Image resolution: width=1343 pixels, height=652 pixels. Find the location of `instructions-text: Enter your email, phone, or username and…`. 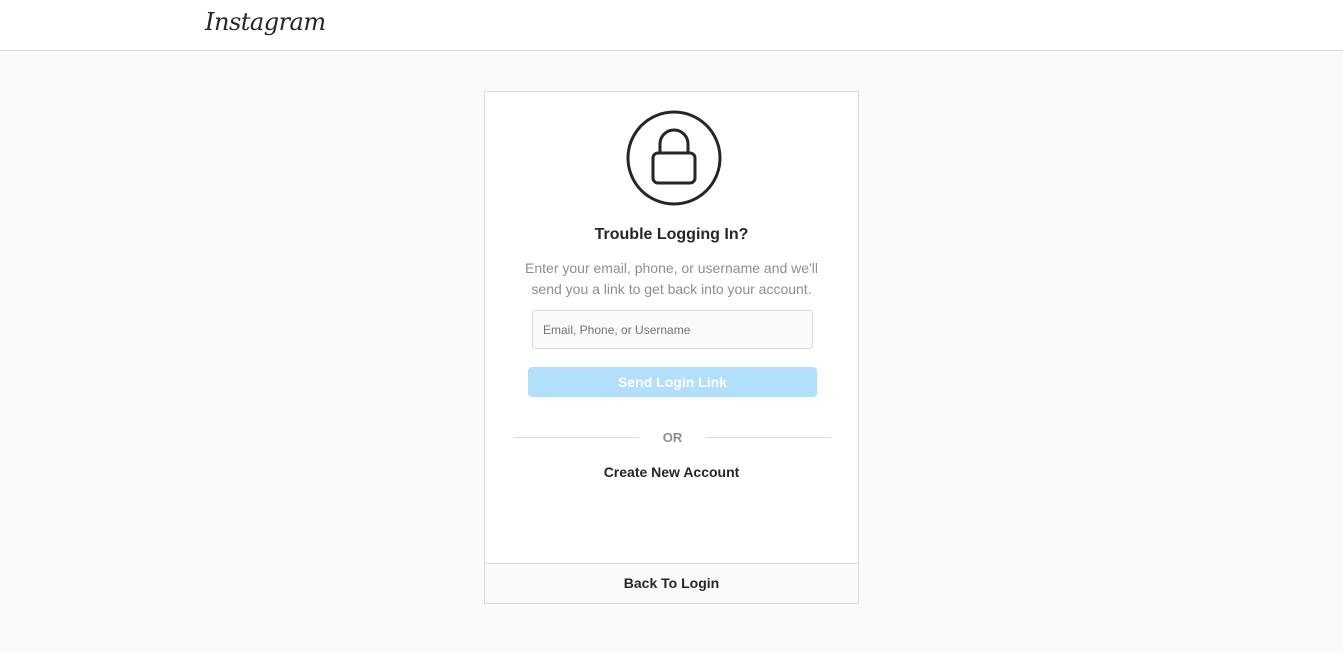

instructions-text: Enter your email, phone, or username and… is located at coordinates (671, 278).